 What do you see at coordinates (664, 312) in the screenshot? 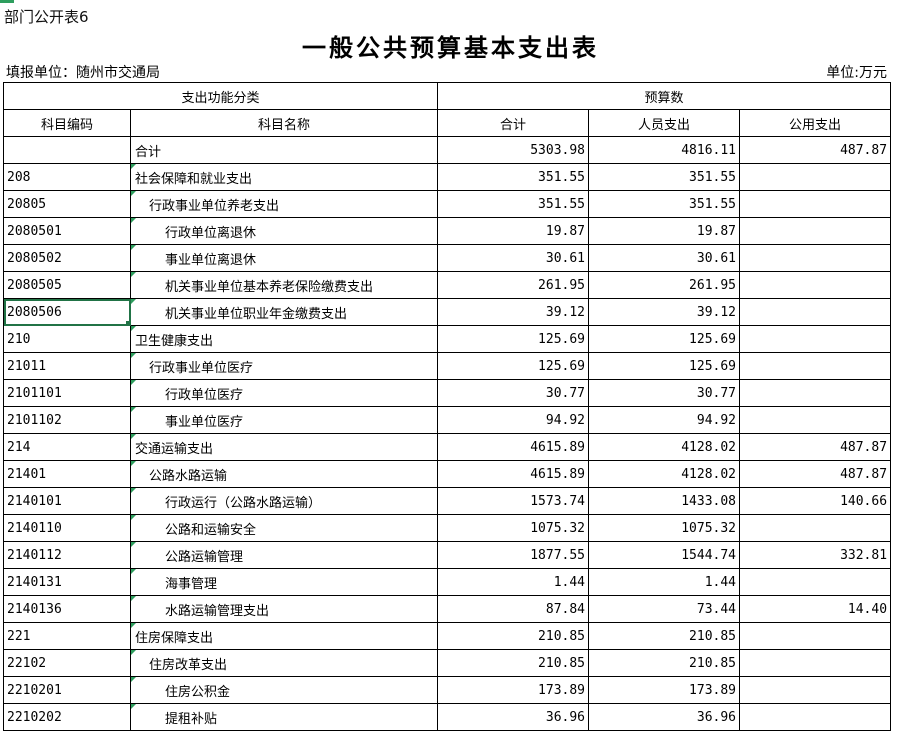
I see `cell-personnel-expense: 39.12` at bounding box center [664, 312].